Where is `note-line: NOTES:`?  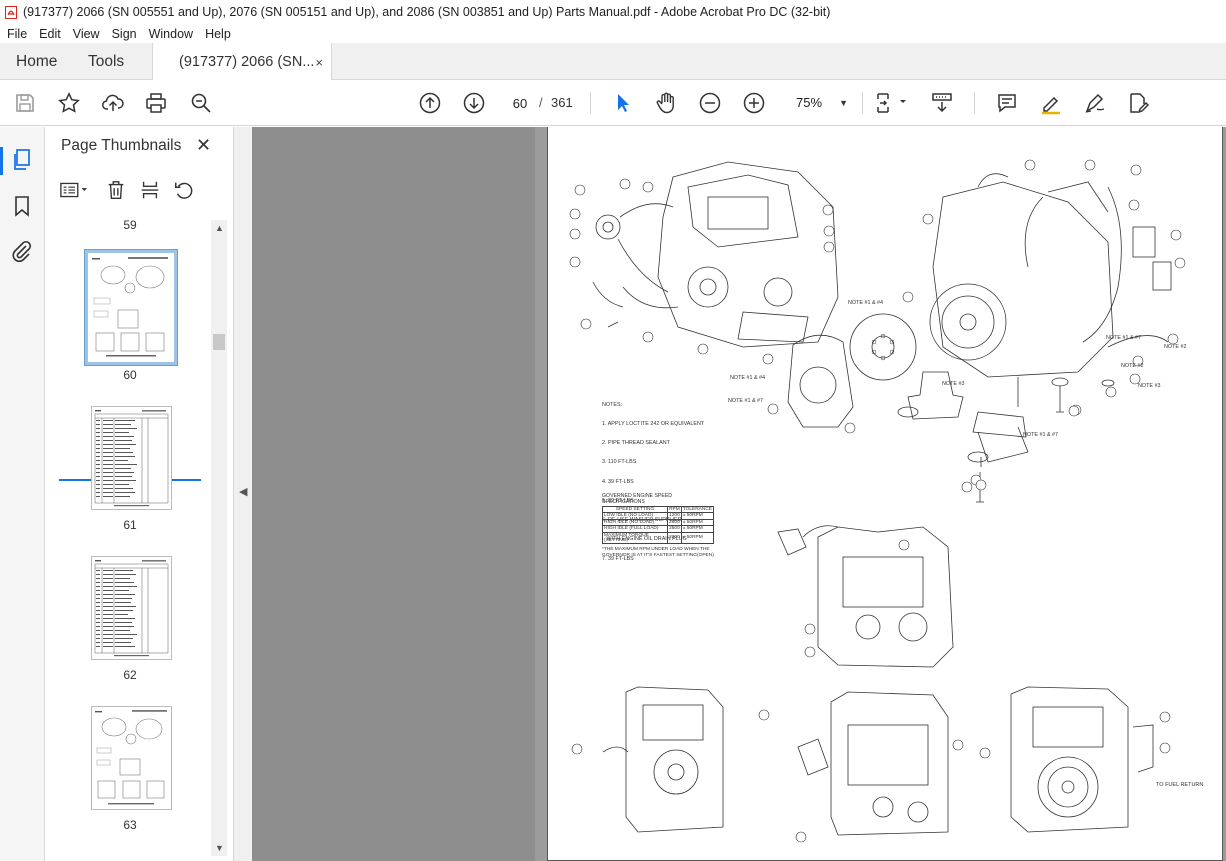
note-line: NOTES: is located at coordinates (612, 404).